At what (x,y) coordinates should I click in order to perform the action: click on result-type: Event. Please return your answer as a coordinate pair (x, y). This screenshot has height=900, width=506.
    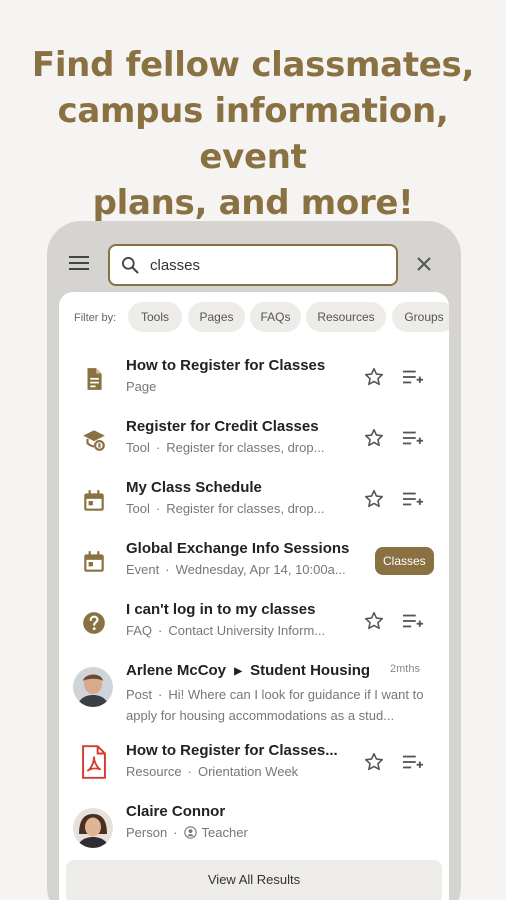
    Looking at the image, I should click on (143, 569).